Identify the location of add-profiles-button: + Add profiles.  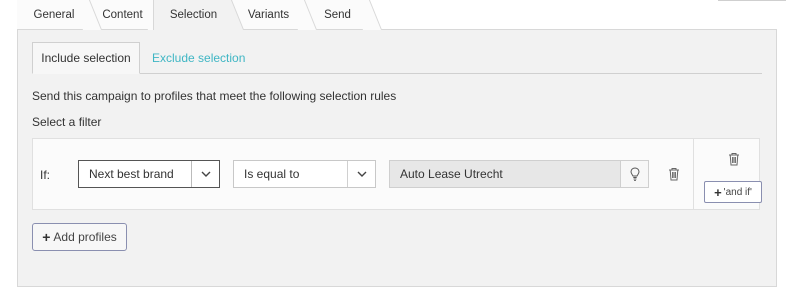
(79, 237).